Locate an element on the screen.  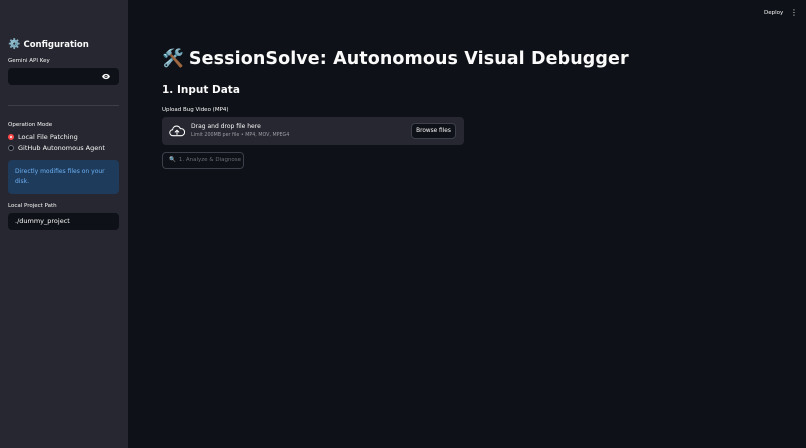
sidebar-title: ⚙️ Configuration is located at coordinates (48, 44).